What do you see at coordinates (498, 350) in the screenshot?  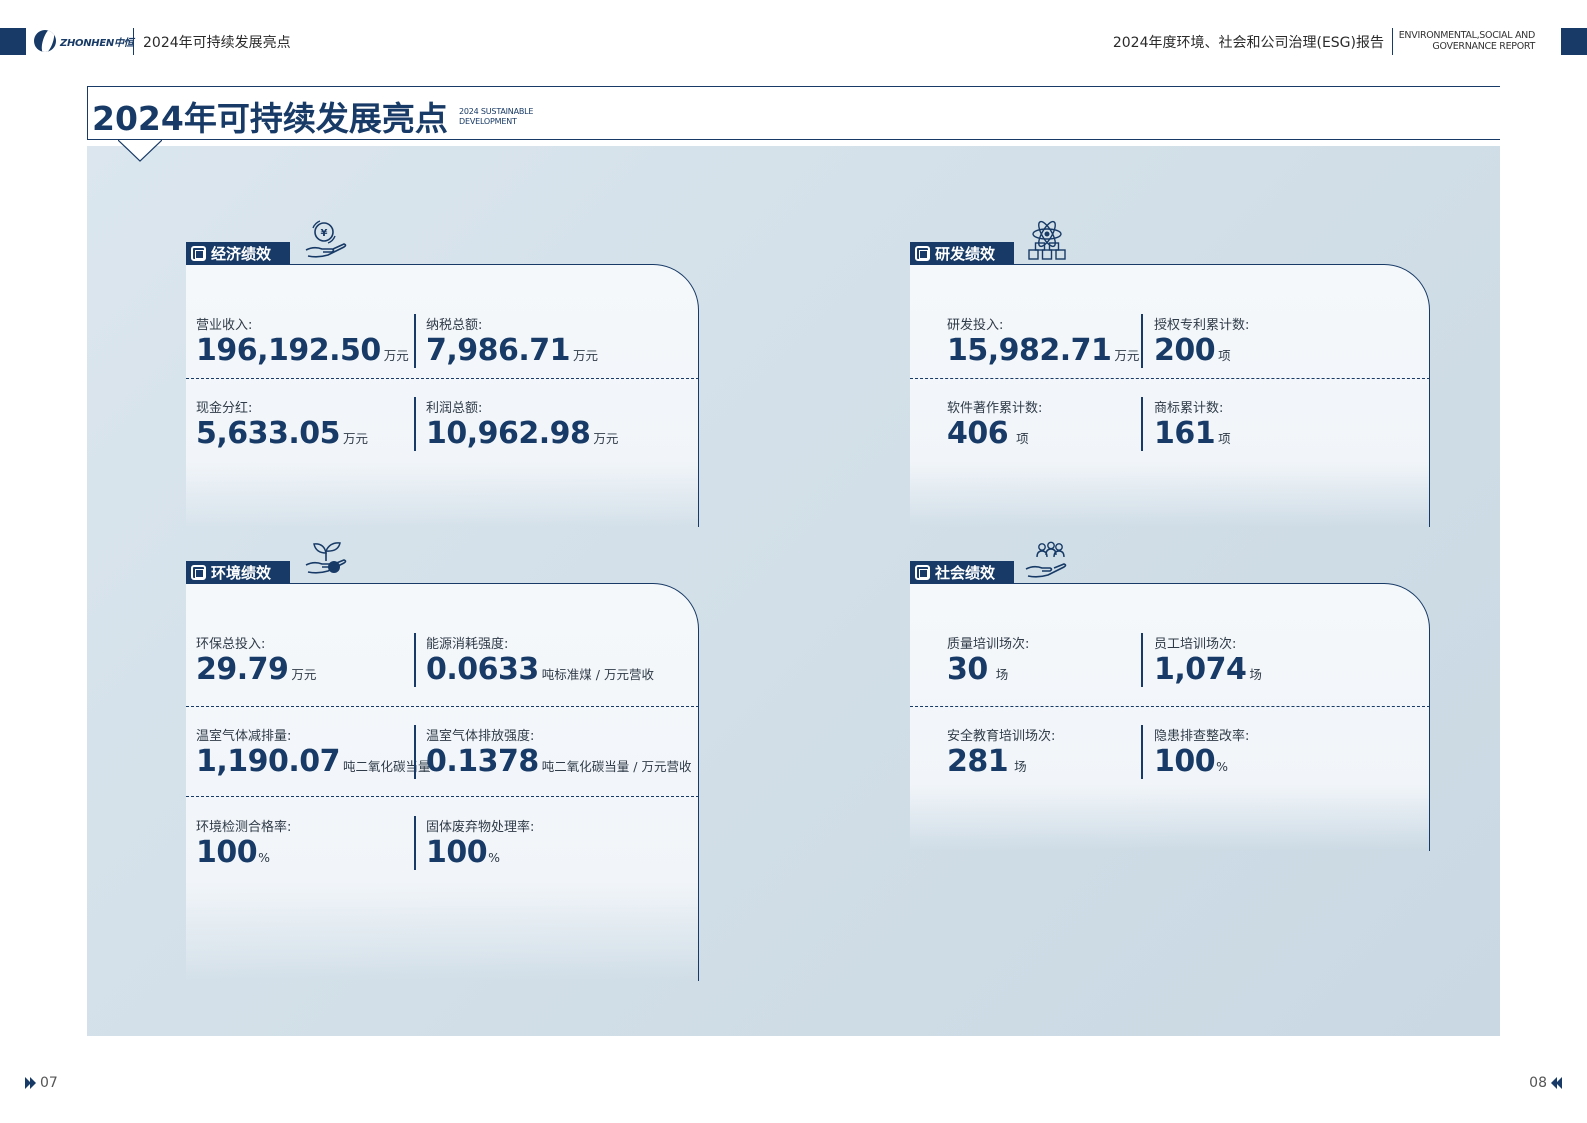 I see `stat-value: 7,986.71` at bounding box center [498, 350].